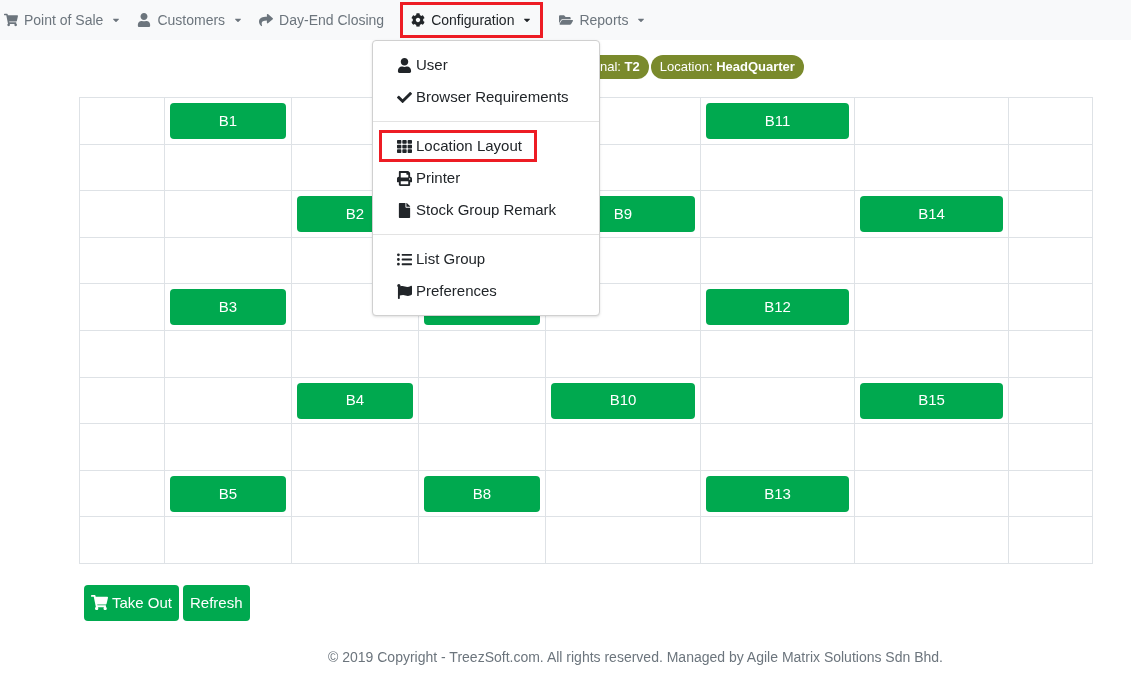  What do you see at coordinates (404, 259) in the screenshot?
I see `list-icon` at bounding box center [404, 259].